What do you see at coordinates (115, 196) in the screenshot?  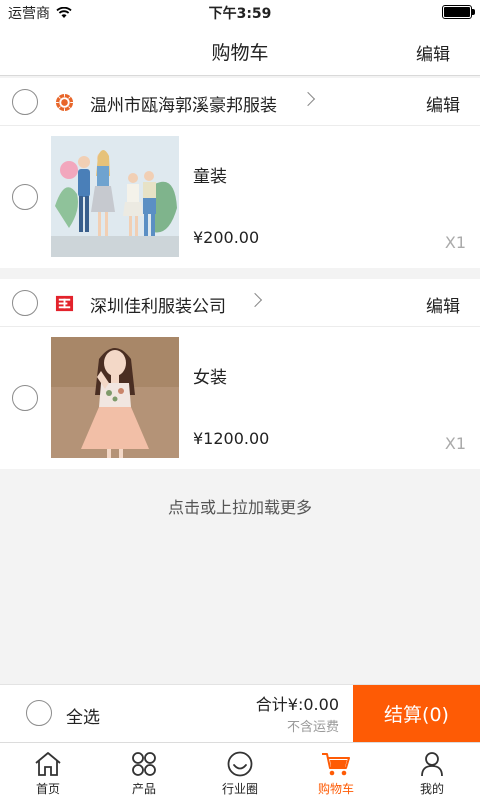 I see `product-thumbnail-kids` at bounding box center [115, 196].